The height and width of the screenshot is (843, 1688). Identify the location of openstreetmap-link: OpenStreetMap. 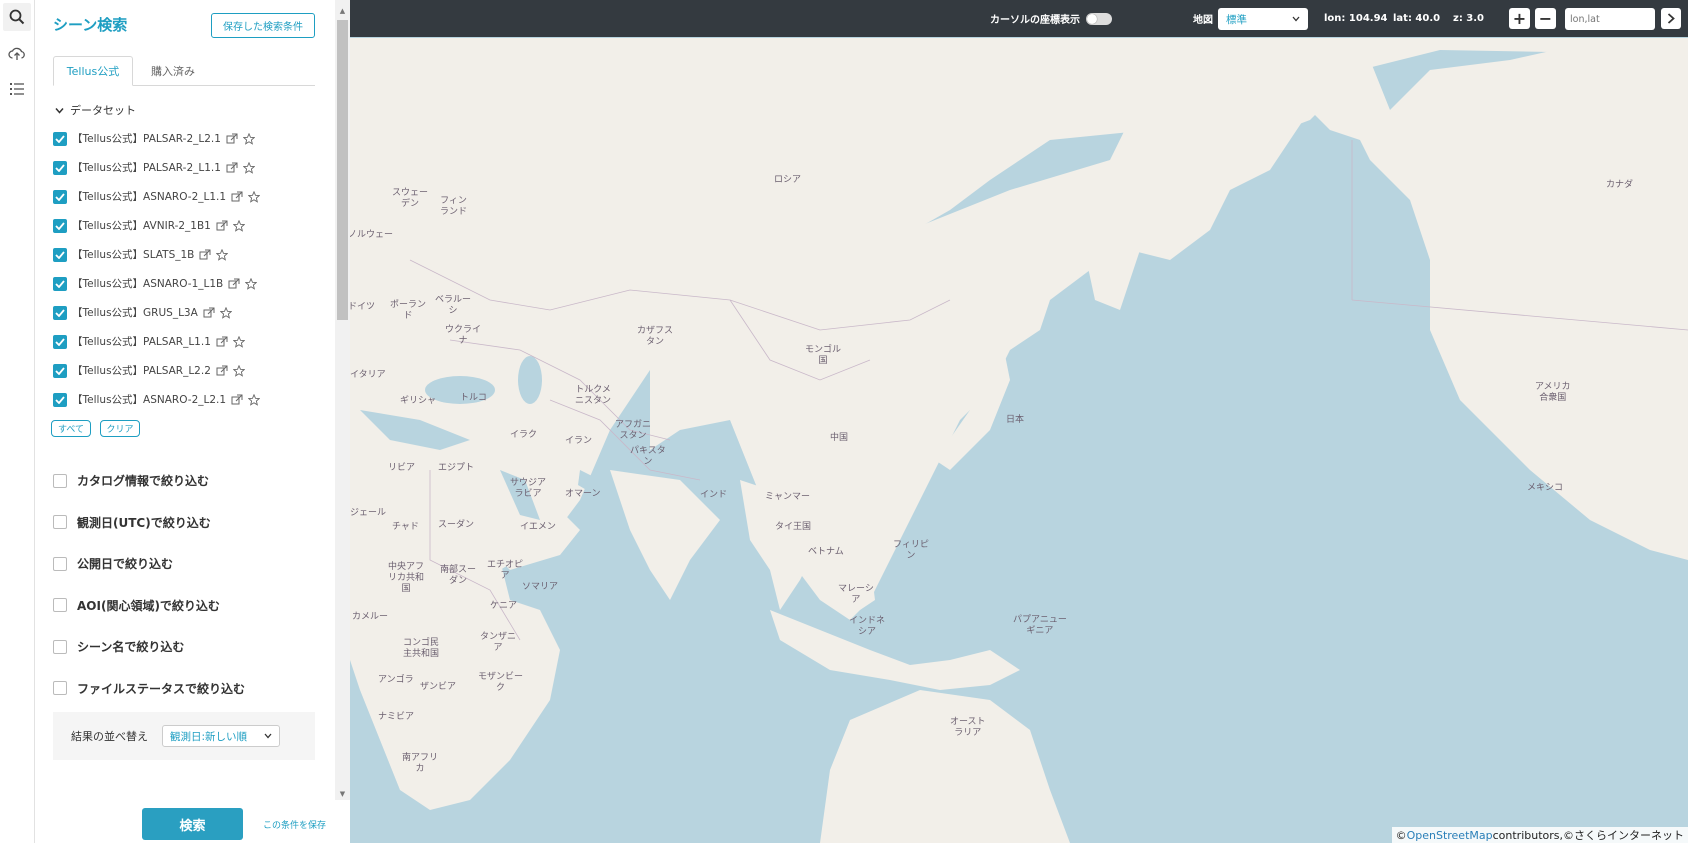
(1450, 835).